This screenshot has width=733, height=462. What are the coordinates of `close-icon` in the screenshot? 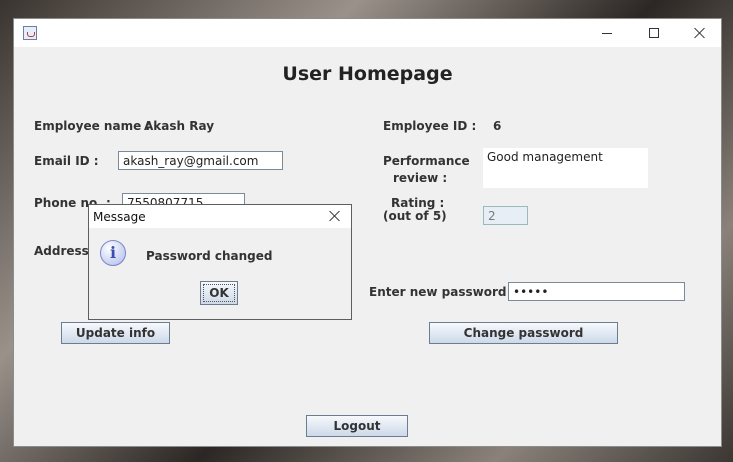 It's located at (700, 33).